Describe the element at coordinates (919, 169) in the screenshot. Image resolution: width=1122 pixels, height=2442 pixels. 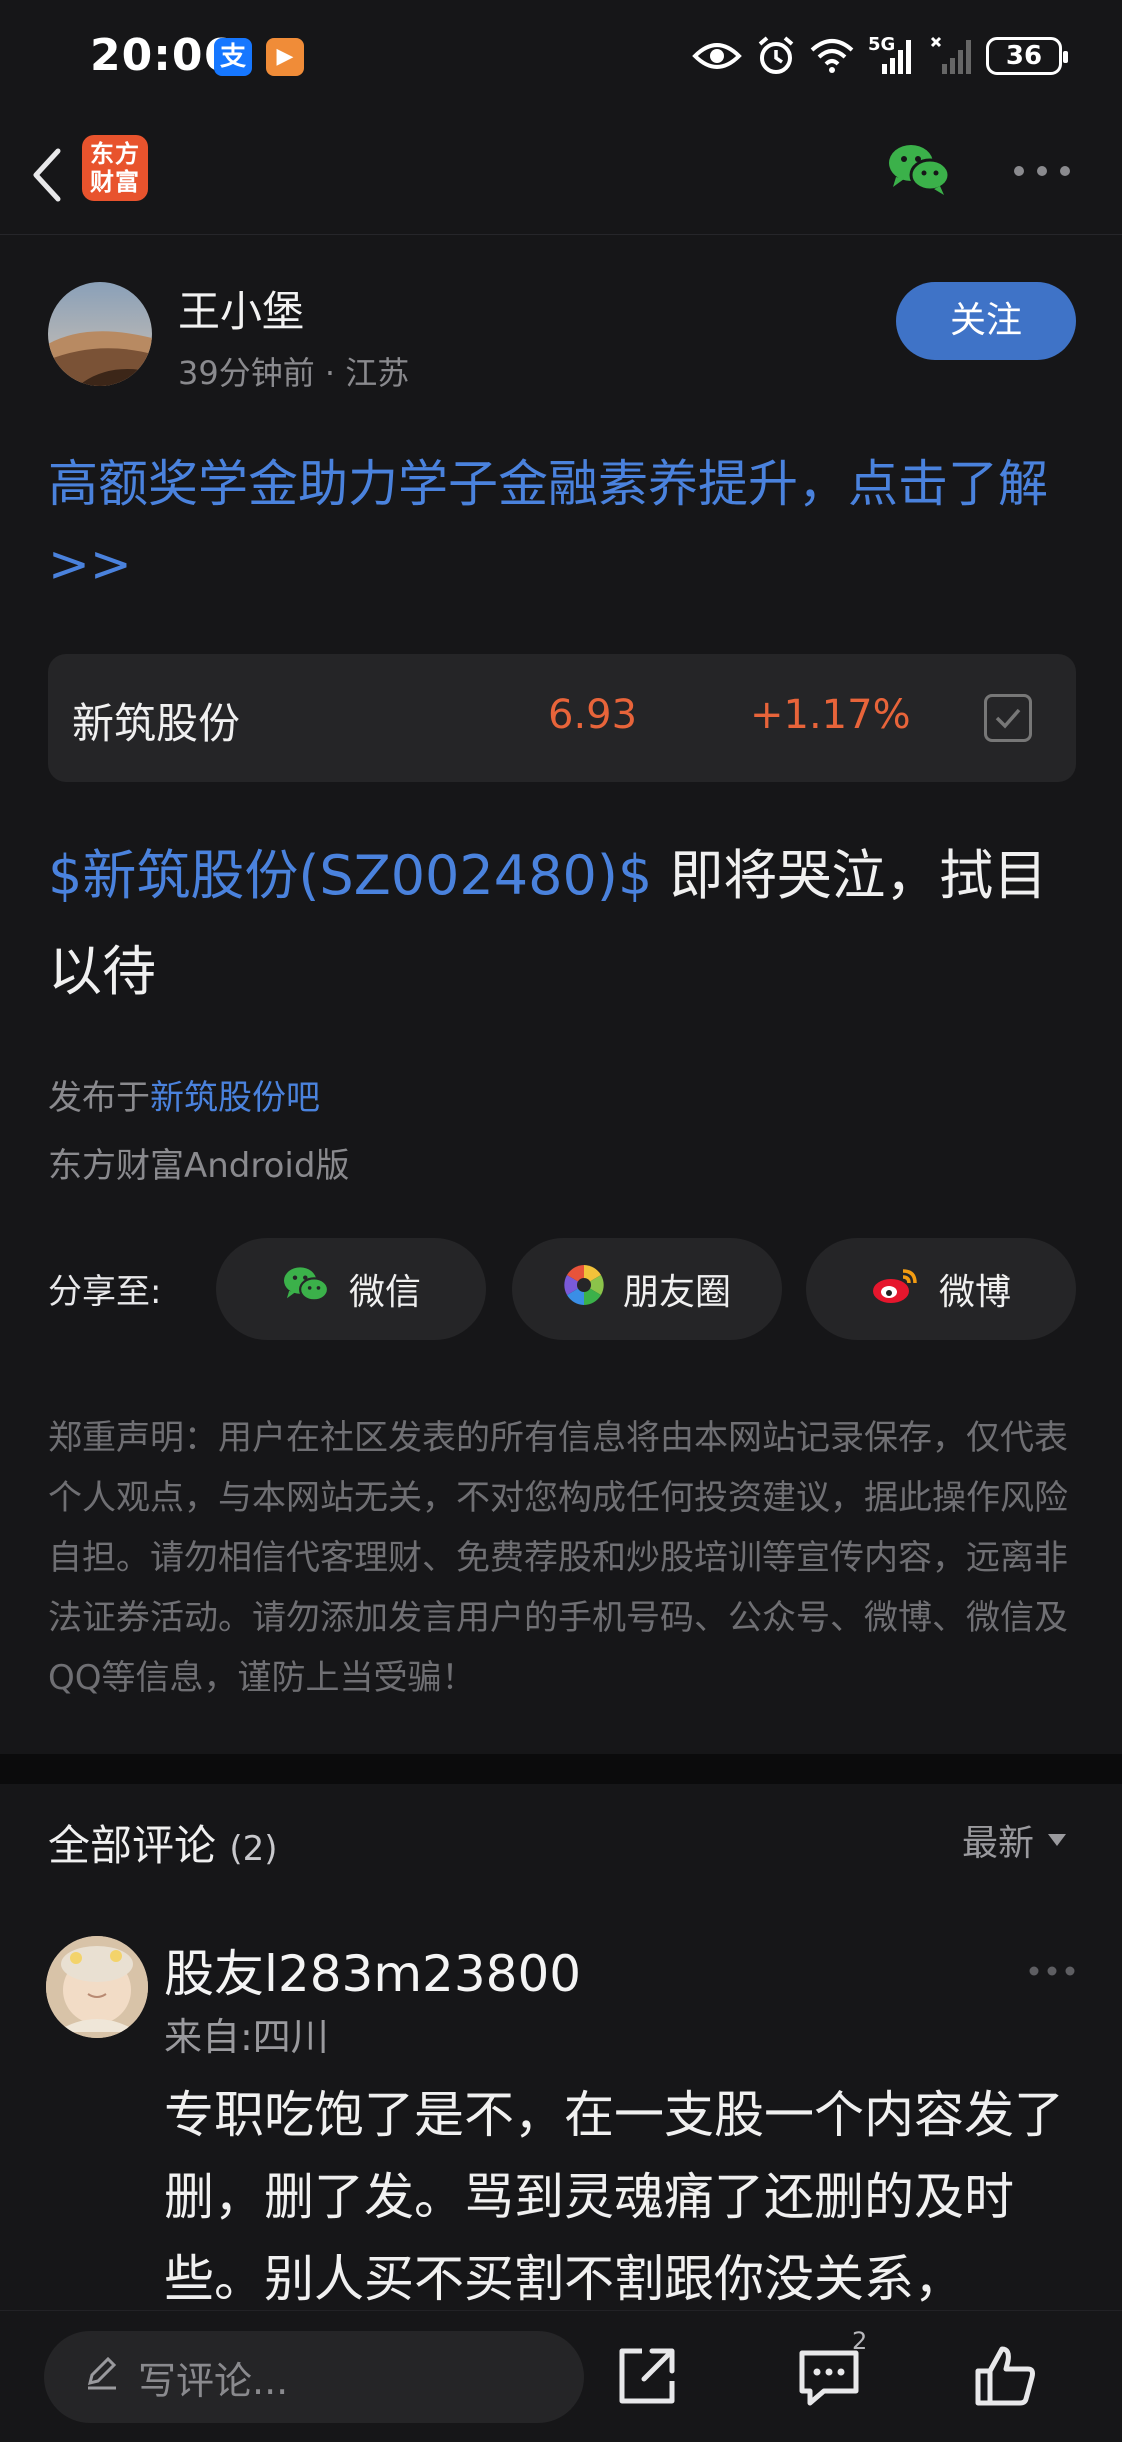
I see `wechat-share-icon` at that location.